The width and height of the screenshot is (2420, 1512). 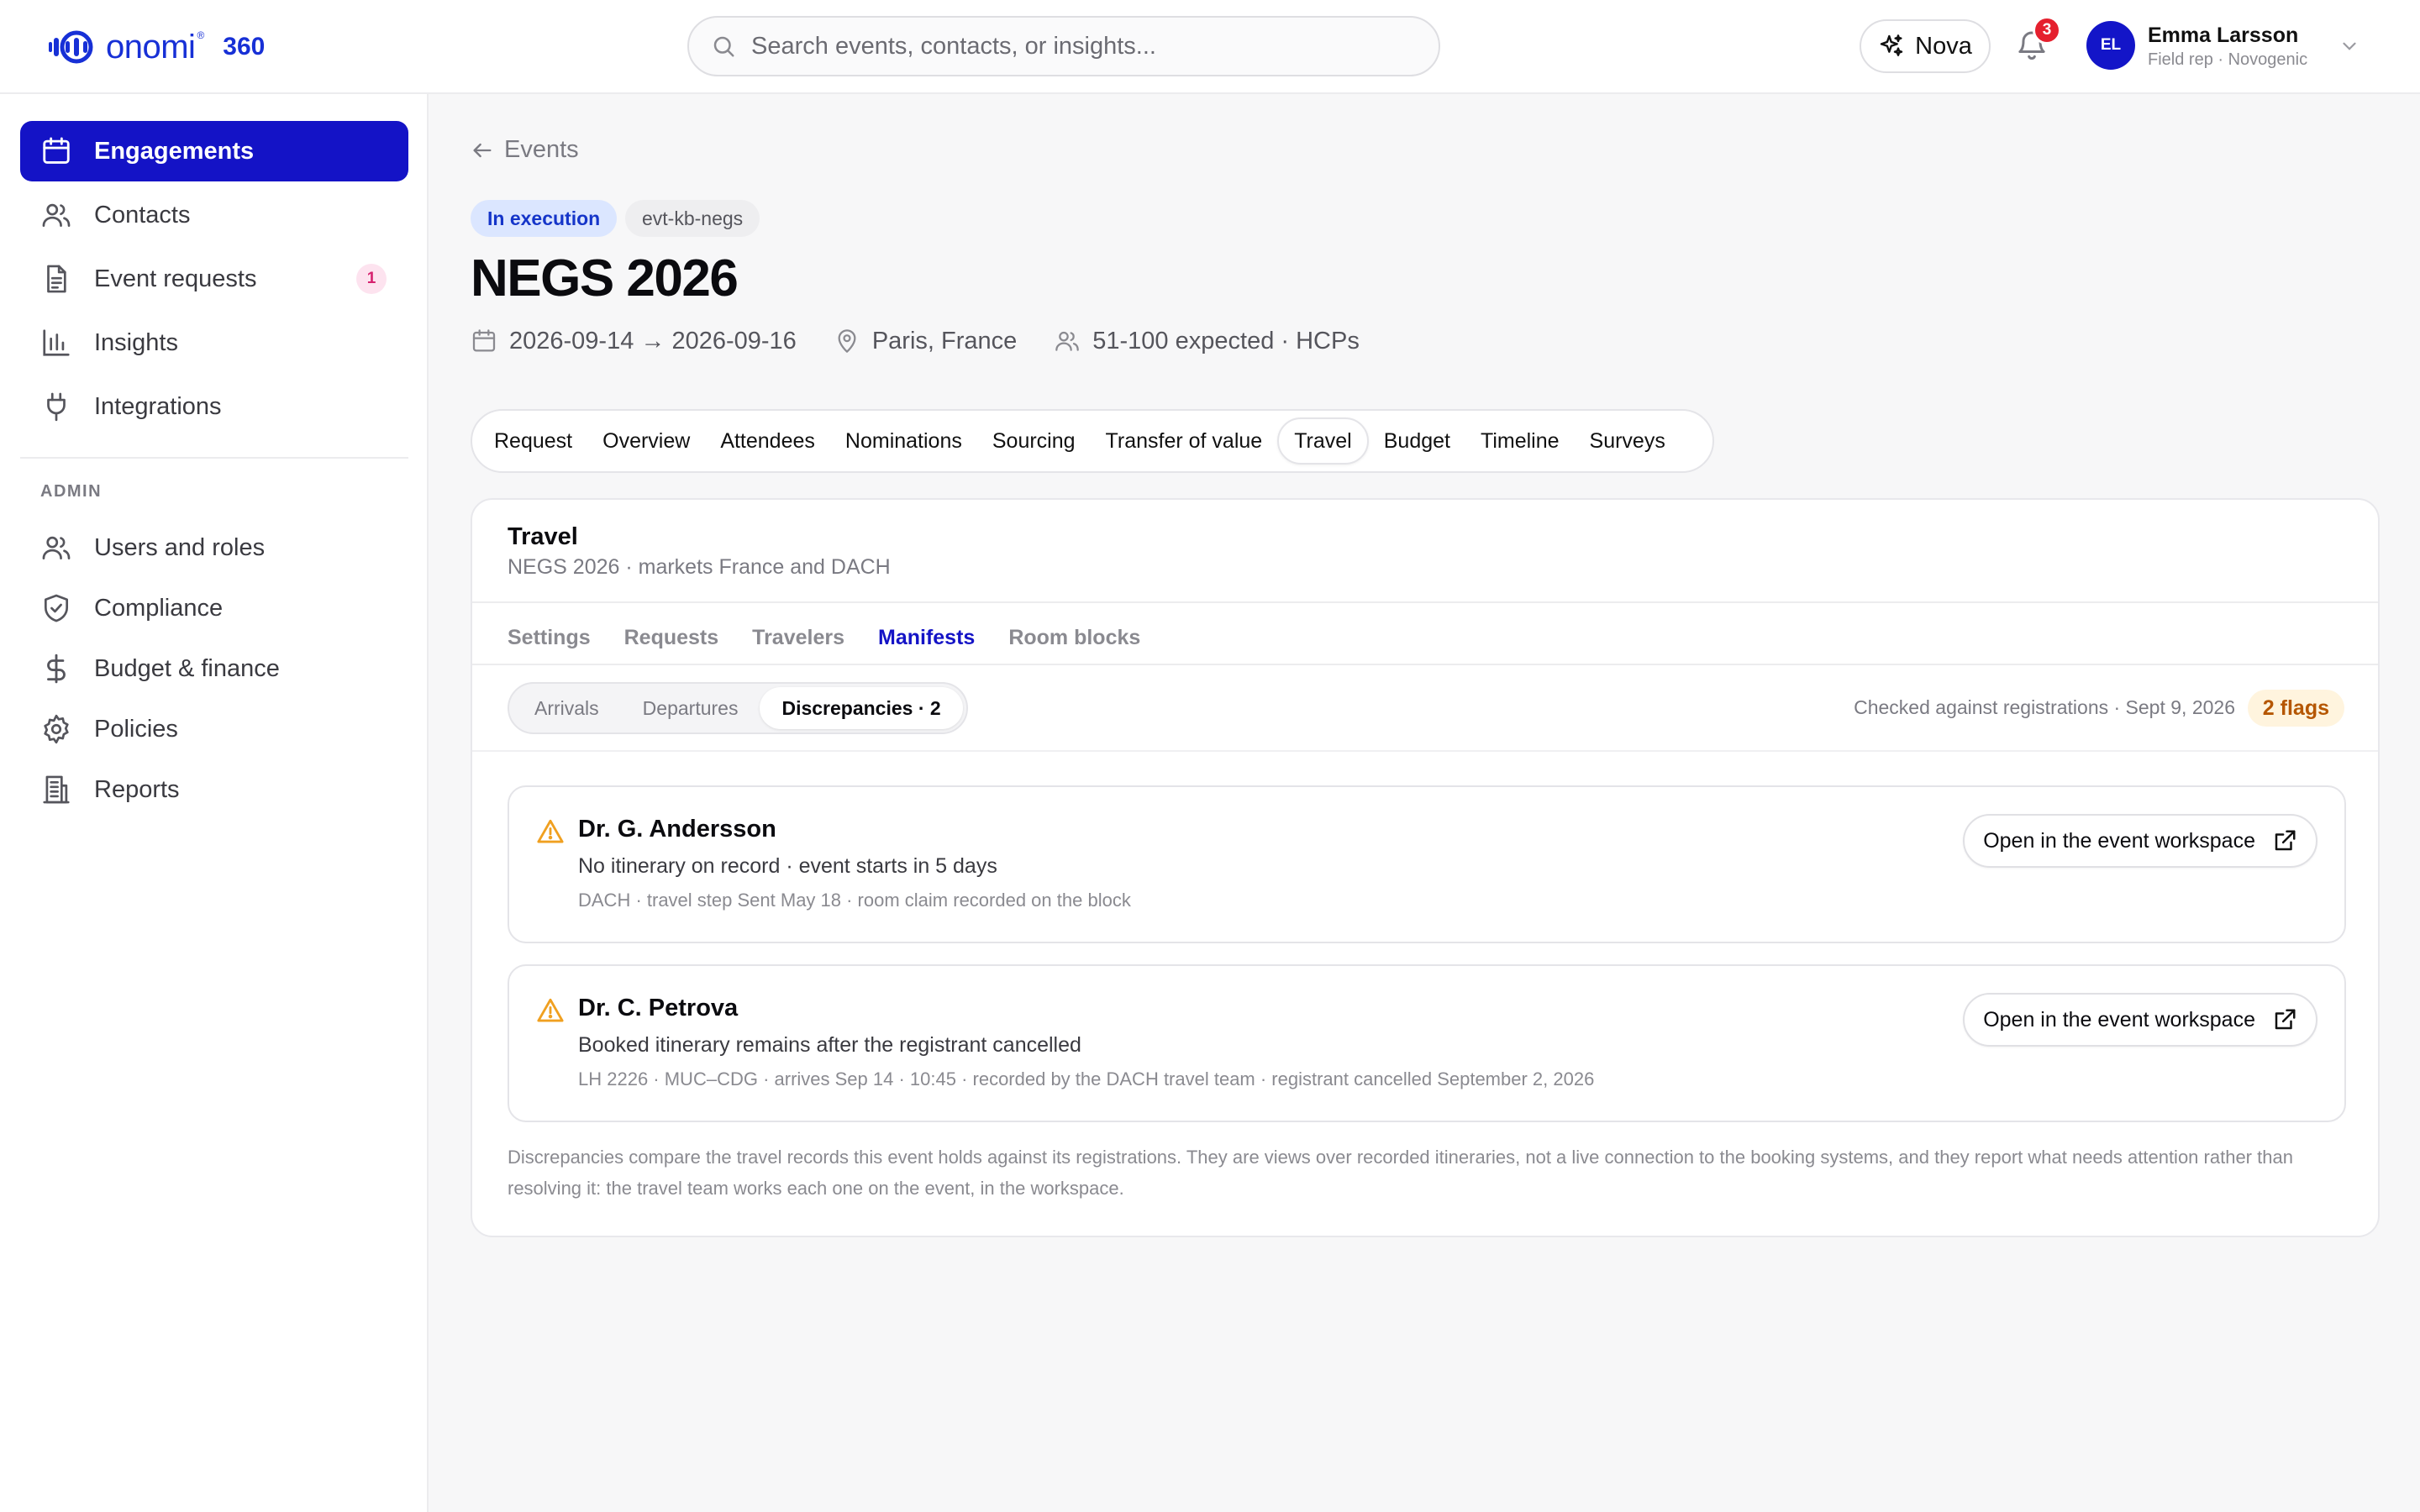 What do you see at coordinates (567, 708) in the screenshot?
I see `segment-arrivals: Arrivals` at bounding box center [567, 708].